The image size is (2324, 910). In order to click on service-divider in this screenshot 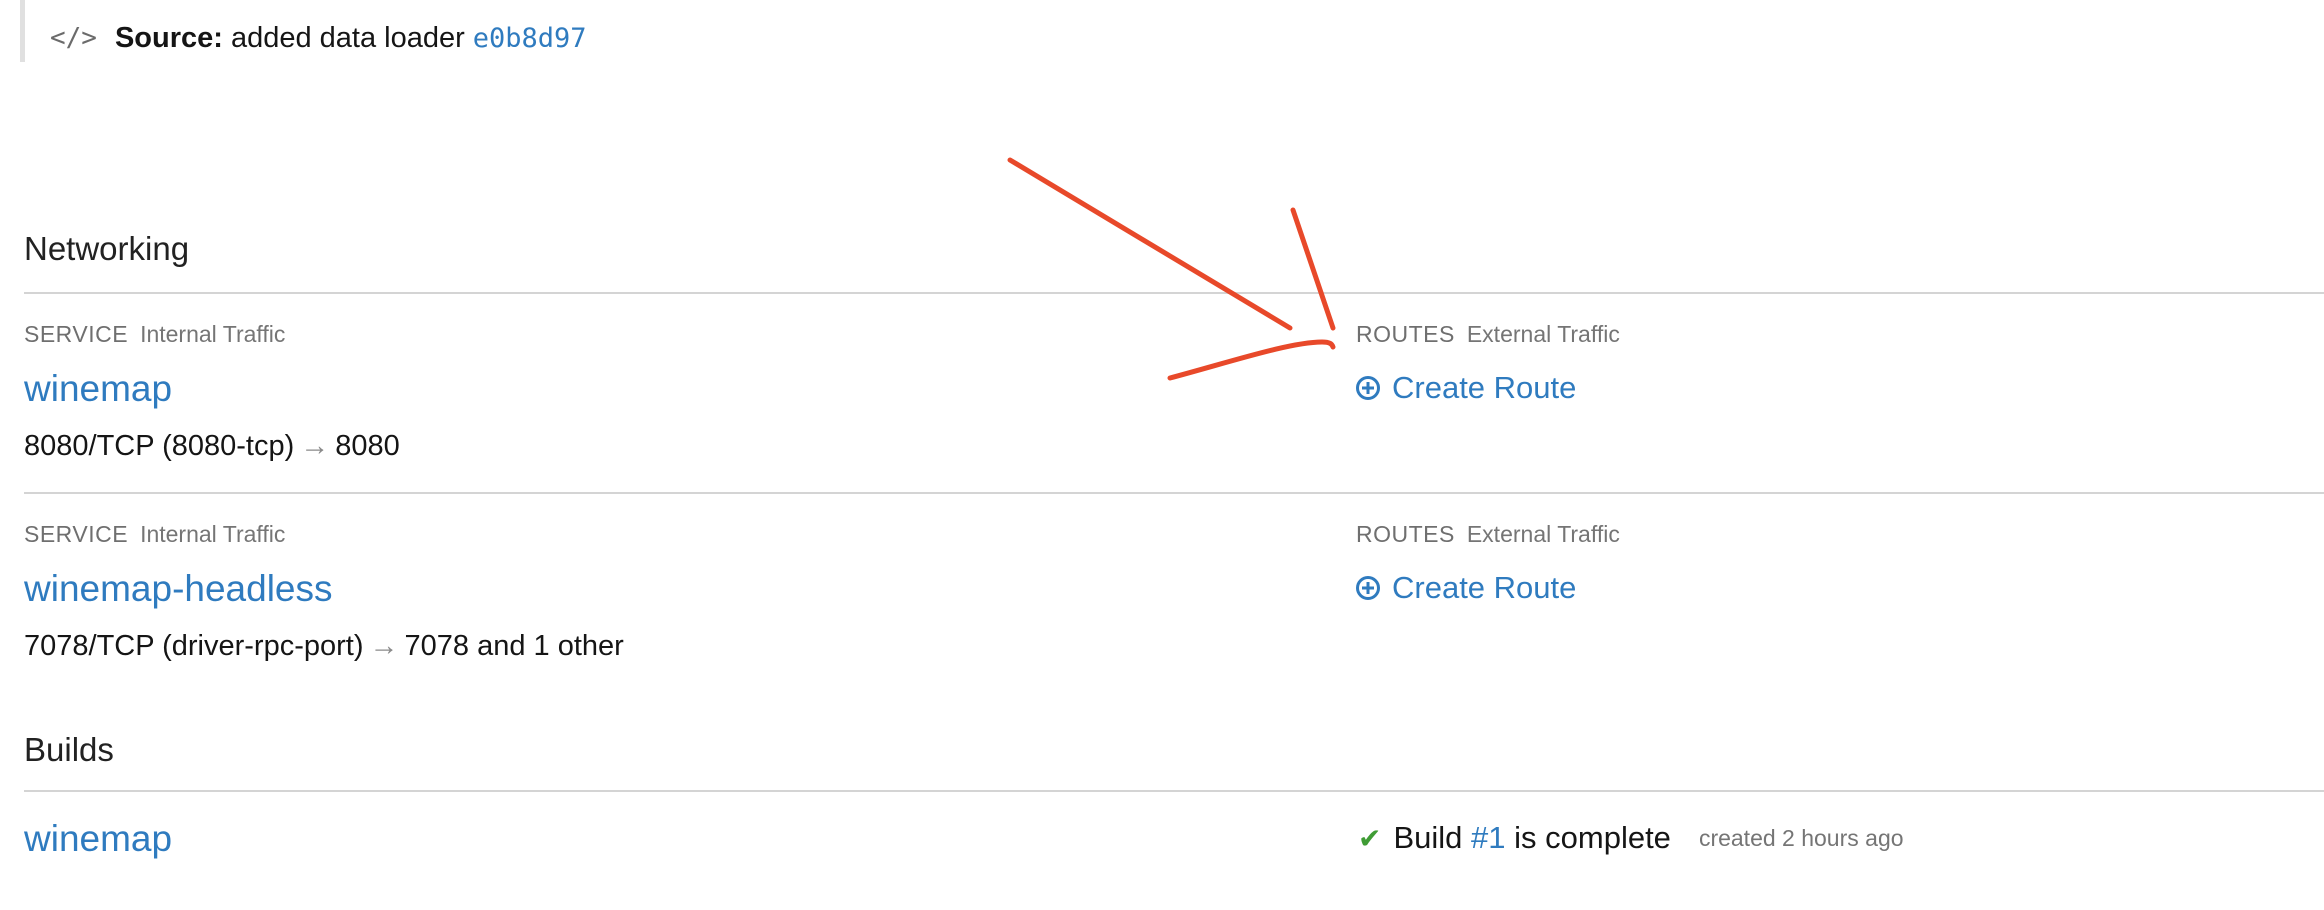, I will do `click(1174, 493)`.